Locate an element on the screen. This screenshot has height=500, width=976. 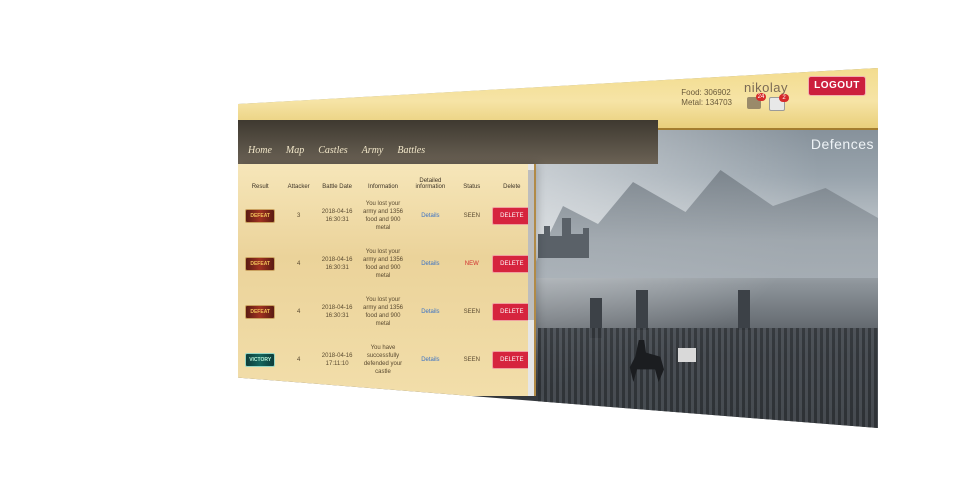
main-nav: Home Map Castles Army Battles is located at coordinates (448, 142).